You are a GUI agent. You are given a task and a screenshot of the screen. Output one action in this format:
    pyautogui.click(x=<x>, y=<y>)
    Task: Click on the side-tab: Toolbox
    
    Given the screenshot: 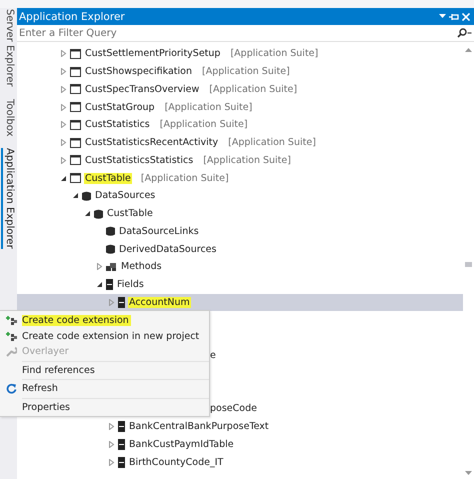 What is the action you would take?
    pyautogui.click(x=8, y=117)
    